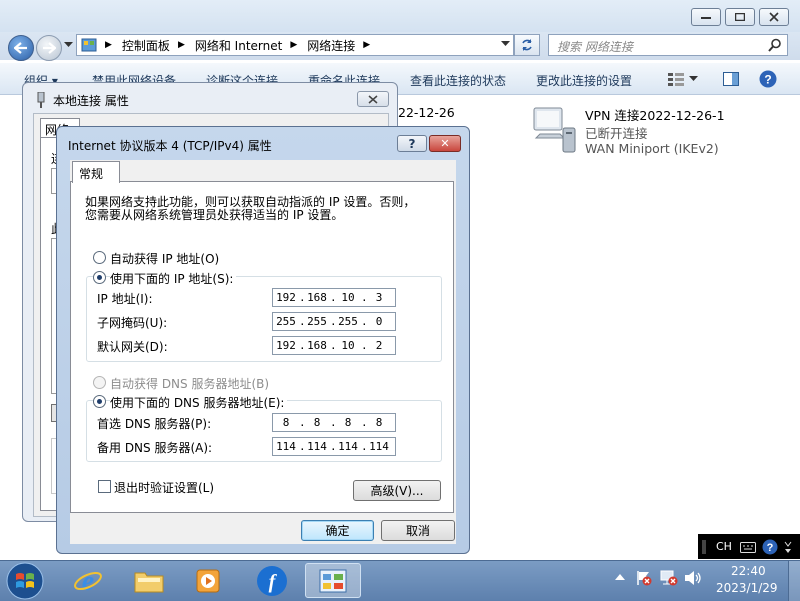  I want to click on octet: 10, so click(348, 345).